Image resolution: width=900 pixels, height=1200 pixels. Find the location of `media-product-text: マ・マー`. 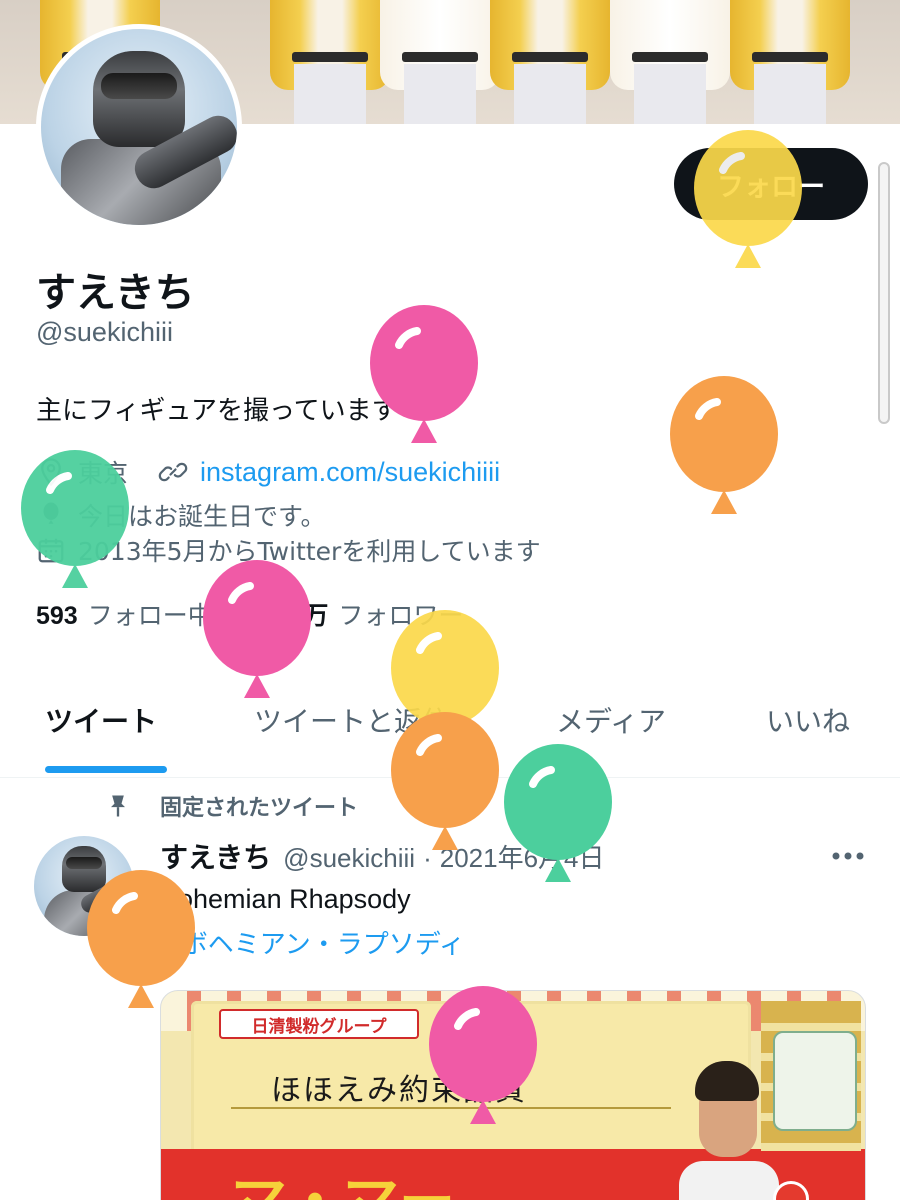

media-product-text: マ・マー is located at coordinates (343, 1178).